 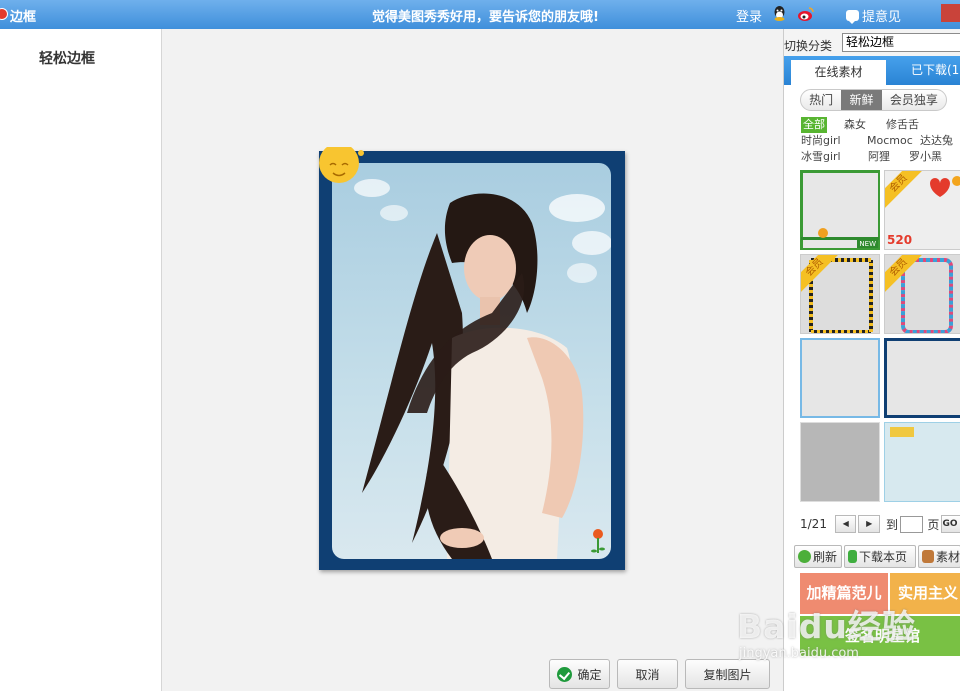 I want to click on refresh-button: 刷新, so click(x=818, y=556).